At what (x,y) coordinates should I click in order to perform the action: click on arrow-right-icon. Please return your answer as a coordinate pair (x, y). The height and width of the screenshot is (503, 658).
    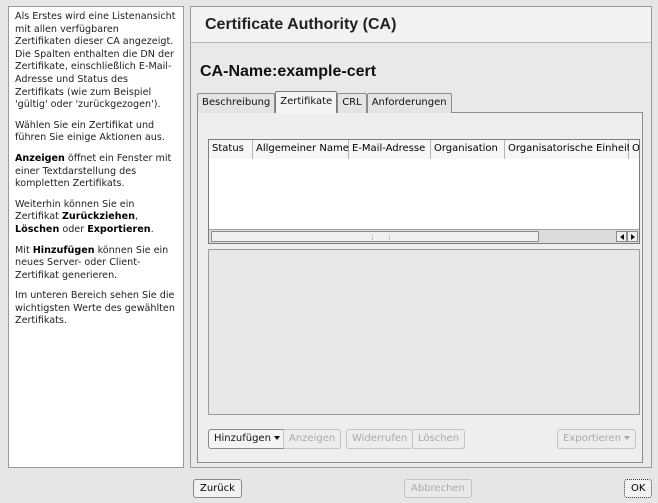
    Looking at the image, I should click on (633, 237).